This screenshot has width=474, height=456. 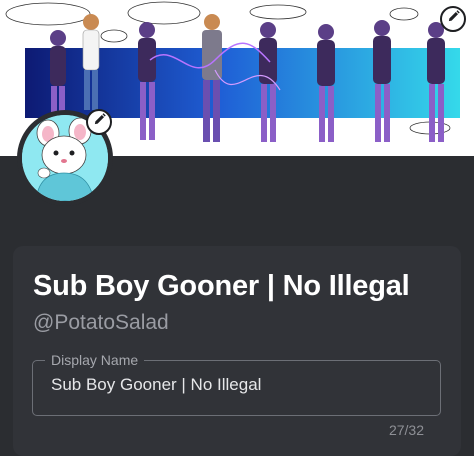 I want to click on character-counter: 27/32, so click(x=406, y=430).